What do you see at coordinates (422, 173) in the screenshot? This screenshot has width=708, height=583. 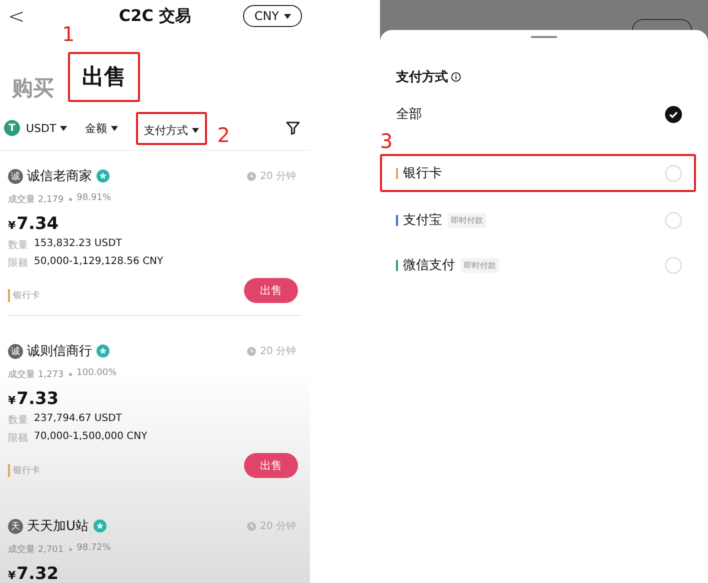 I see `option-label: 银行卡` at bounding box center [422, 173].